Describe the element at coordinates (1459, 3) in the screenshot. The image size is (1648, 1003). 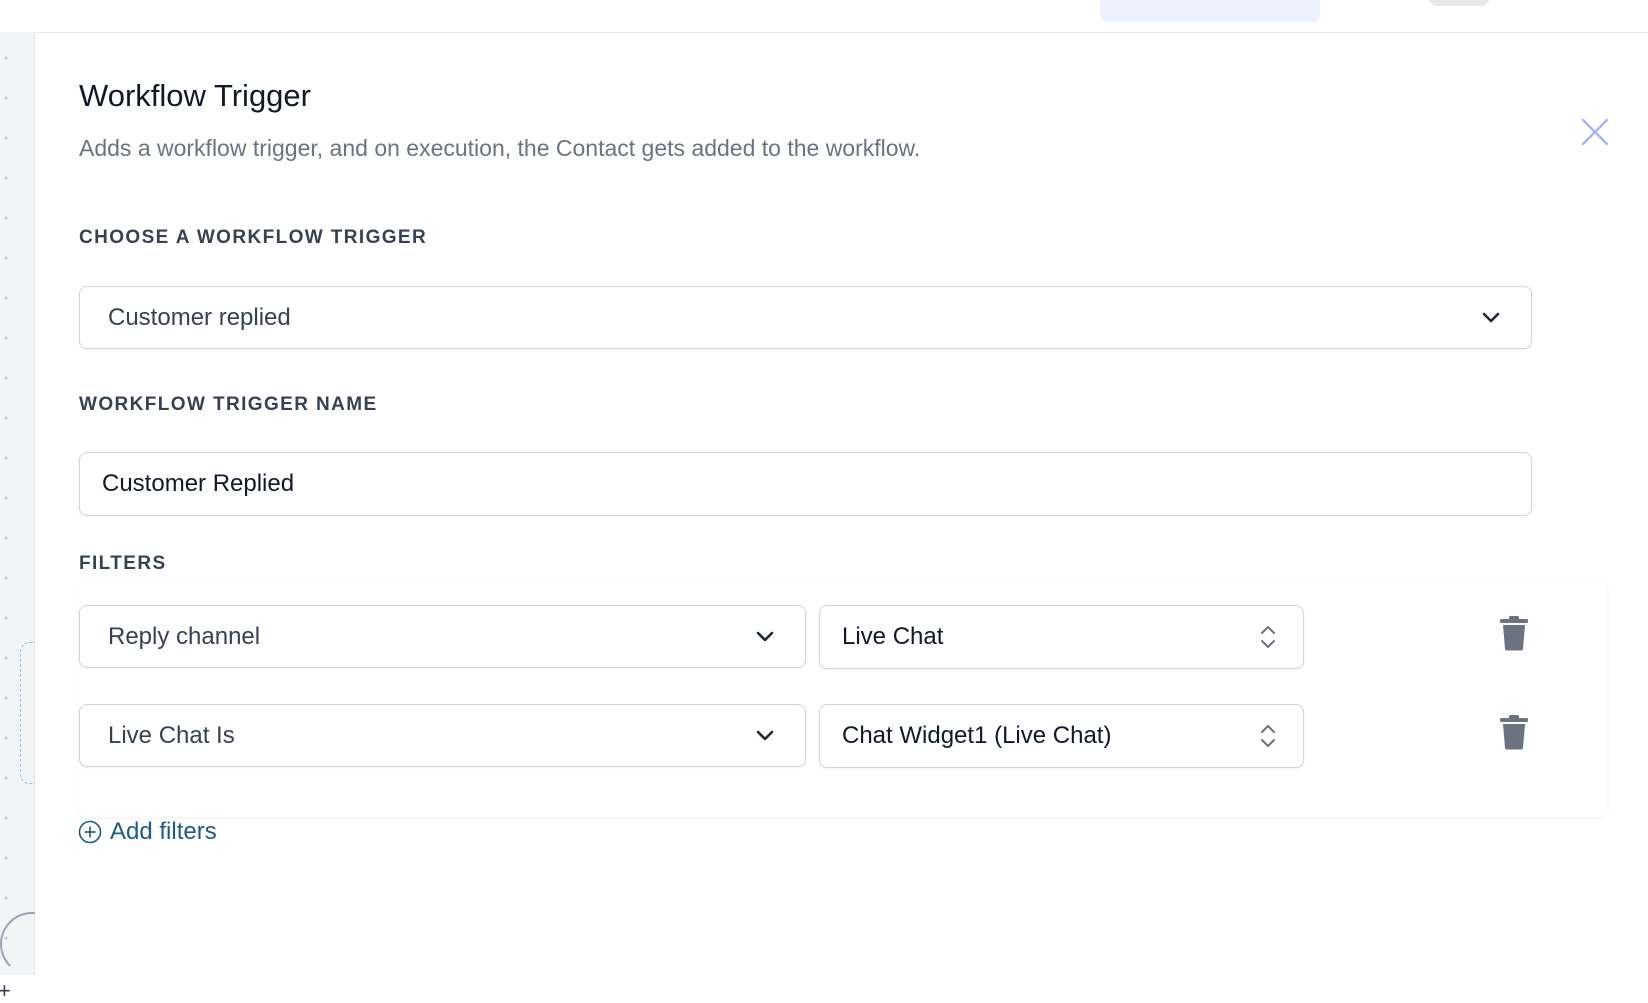
I see `top-bar-toggle` at that location.